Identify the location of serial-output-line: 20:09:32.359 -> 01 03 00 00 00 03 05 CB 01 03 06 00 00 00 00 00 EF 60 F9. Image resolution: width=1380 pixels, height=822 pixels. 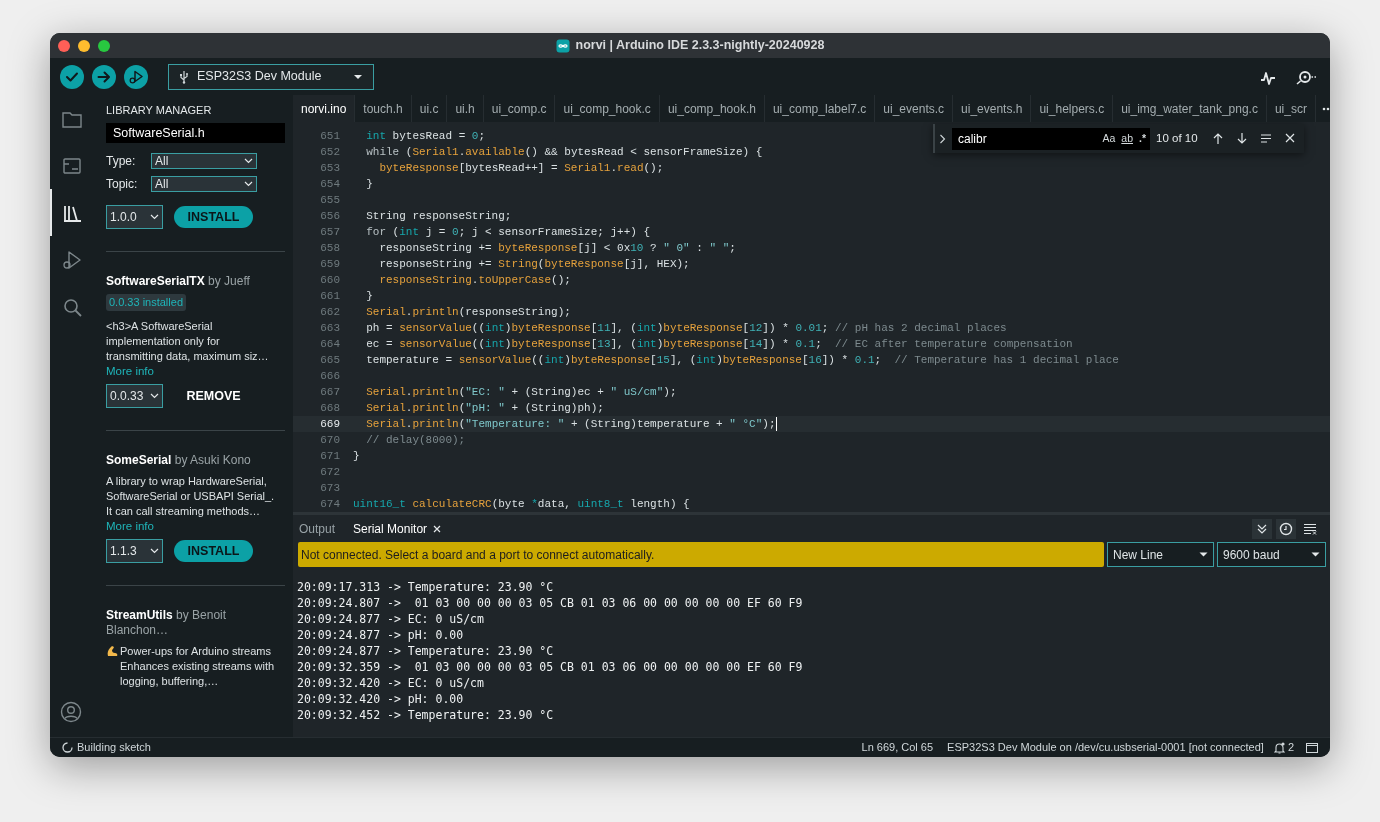
(550, 667).